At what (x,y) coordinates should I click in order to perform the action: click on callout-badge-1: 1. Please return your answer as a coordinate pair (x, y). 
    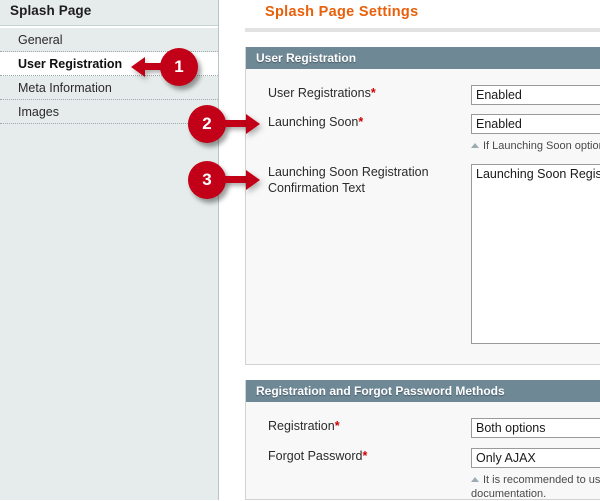
    Looking at the image, I should click on (179, 67).